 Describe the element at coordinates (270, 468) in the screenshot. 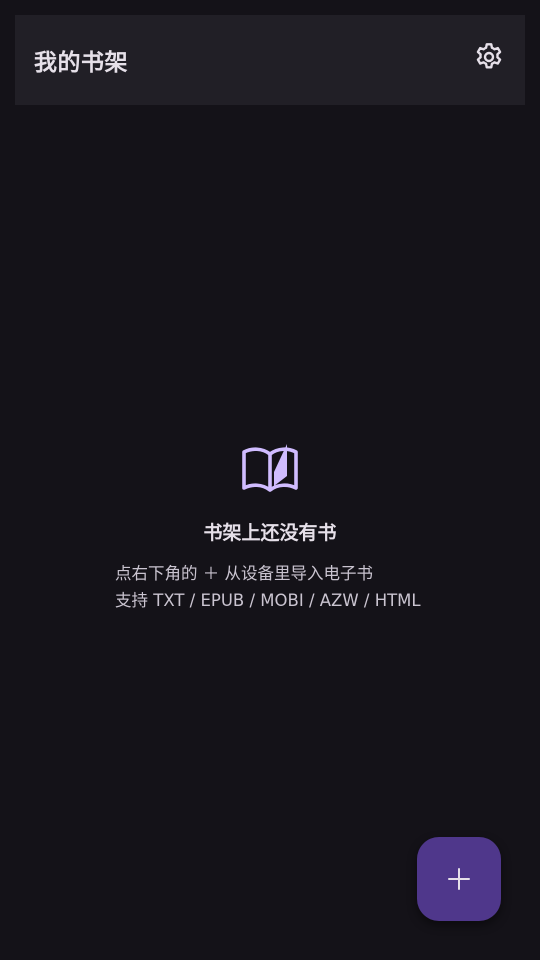

I see `open-book-icon` at that location.